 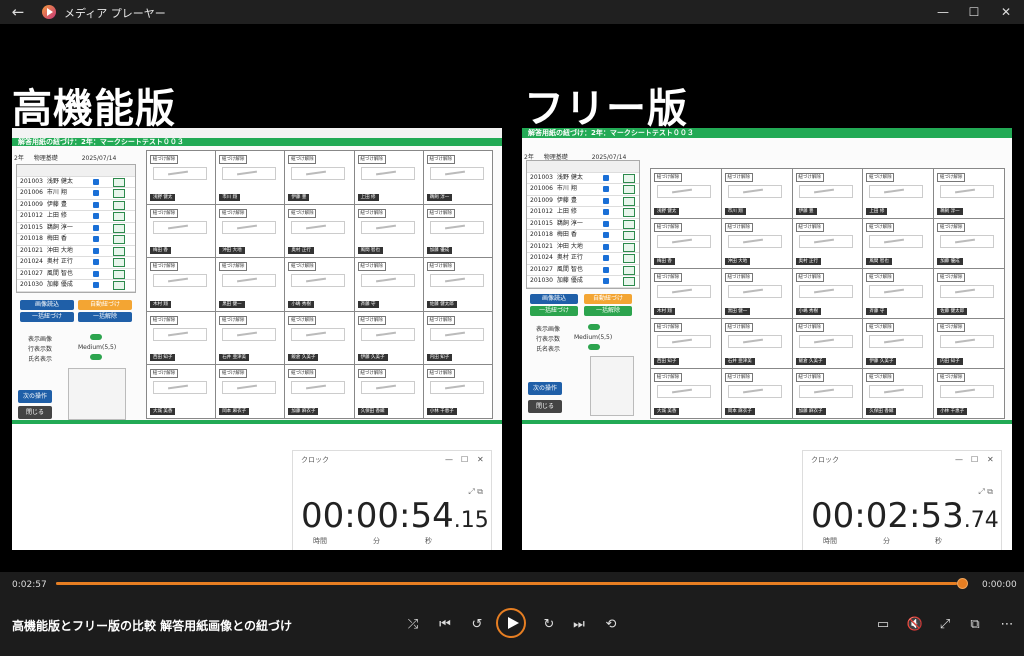 I want to click on sheet-cell: 紐づけ解除 上田 修, so click(x=389, y=178).